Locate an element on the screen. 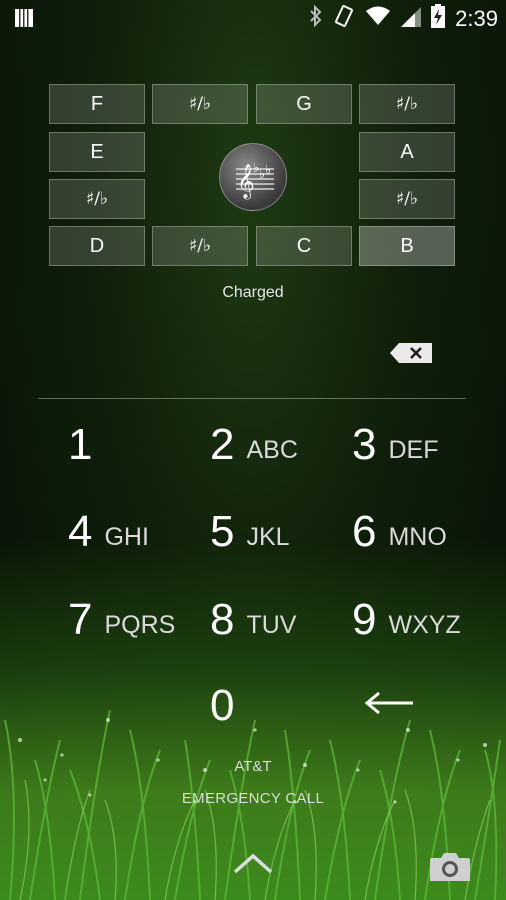 This screenshot has width=506, height=900. dial-letters: ABC is located at coordinates (272, 449).